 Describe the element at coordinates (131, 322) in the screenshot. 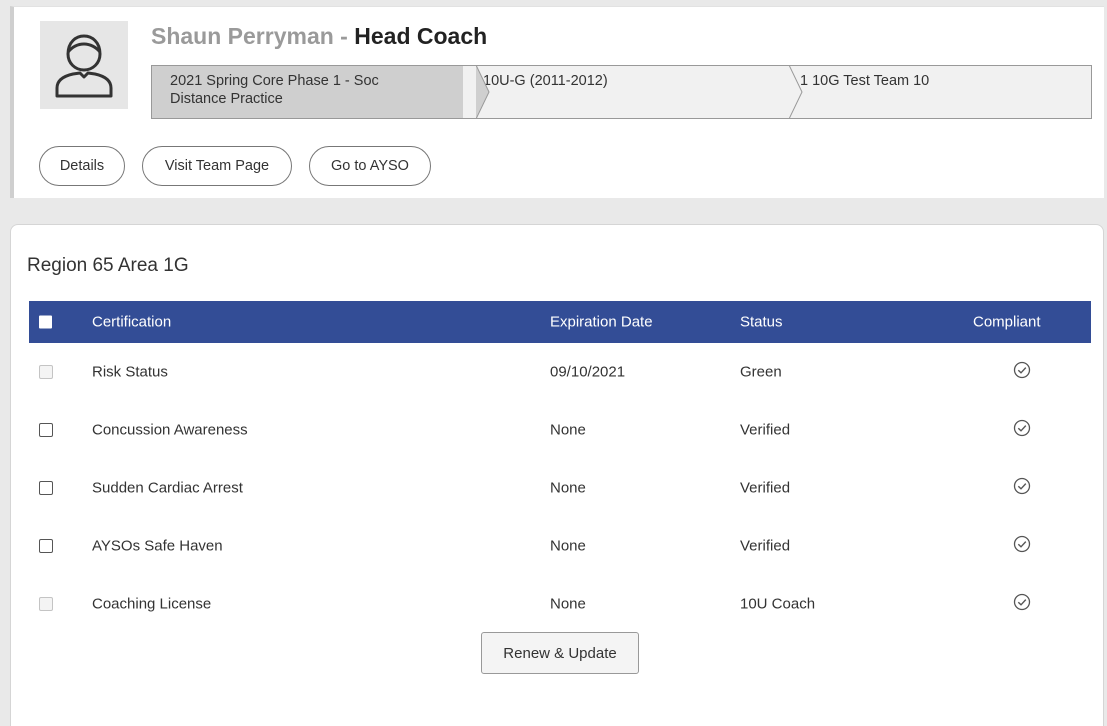

I see `column-header-certification: Certification` at that location.